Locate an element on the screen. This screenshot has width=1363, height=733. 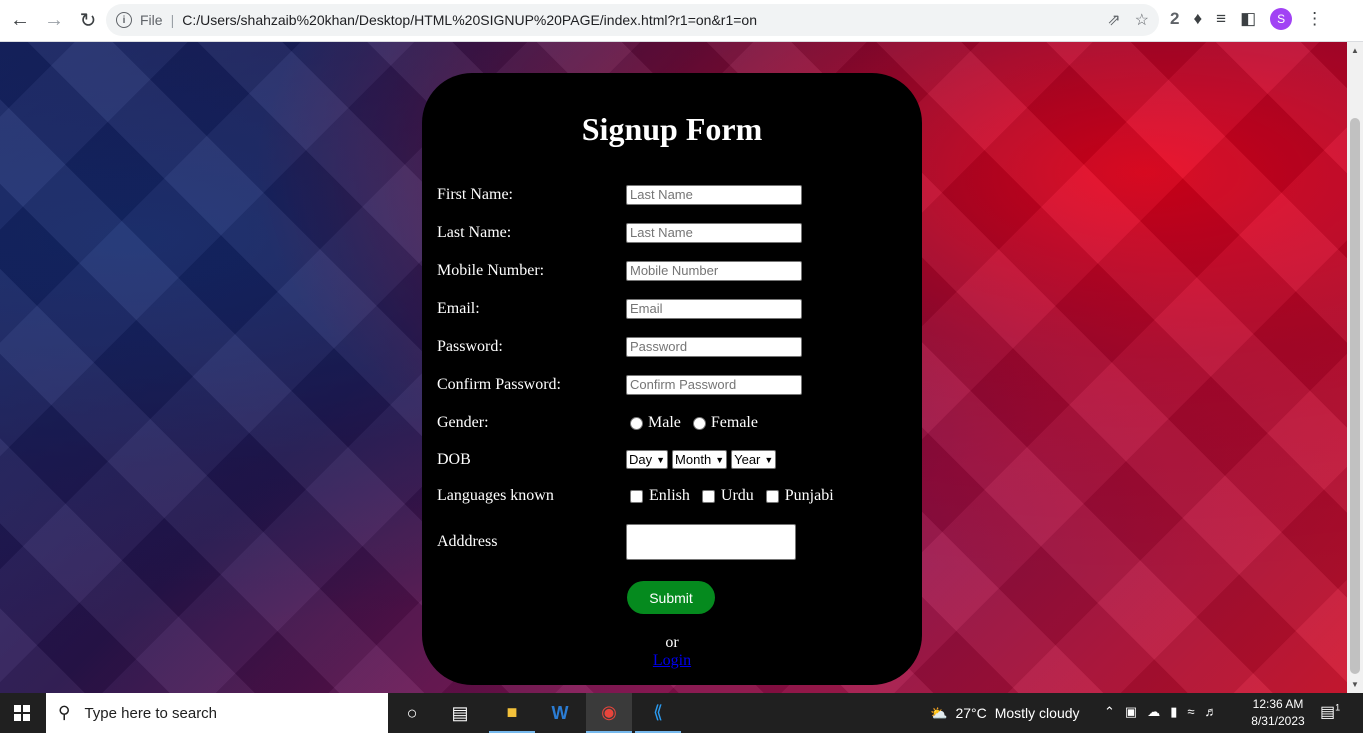
reading-list-icon: ≡ is located at coordinates (1221, 19).